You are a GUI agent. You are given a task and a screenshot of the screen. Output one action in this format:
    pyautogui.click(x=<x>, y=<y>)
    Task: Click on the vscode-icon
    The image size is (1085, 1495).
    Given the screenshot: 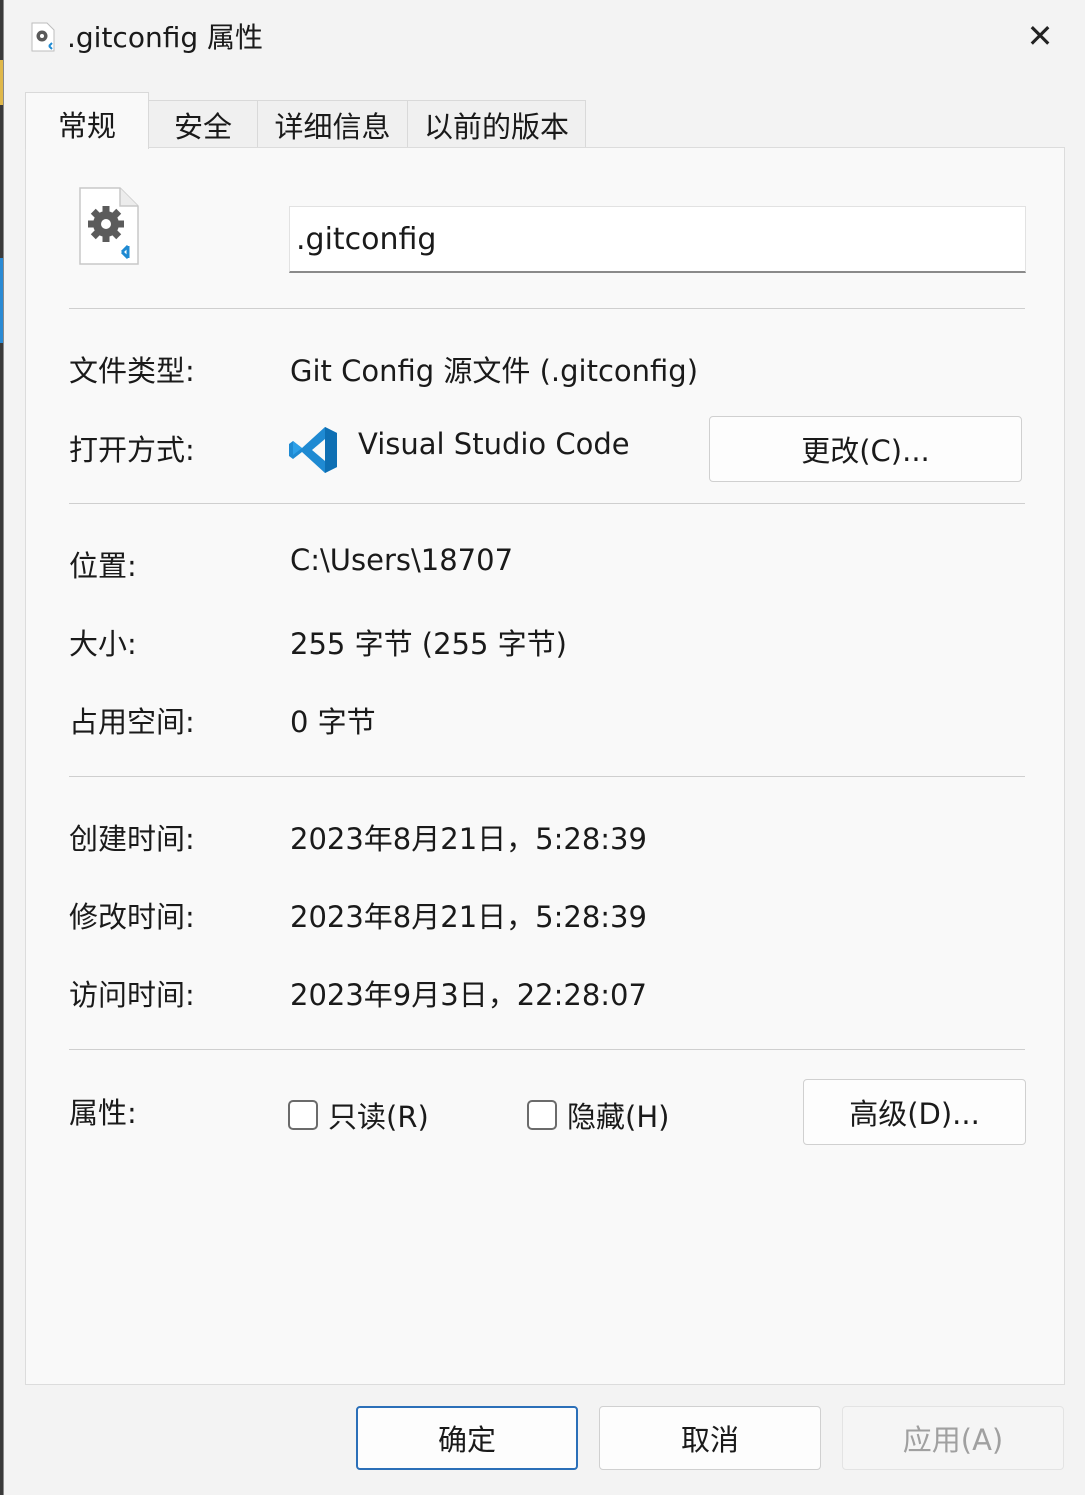 What is the action you would take?
    pyautogui.click(x=313, y=450)
    